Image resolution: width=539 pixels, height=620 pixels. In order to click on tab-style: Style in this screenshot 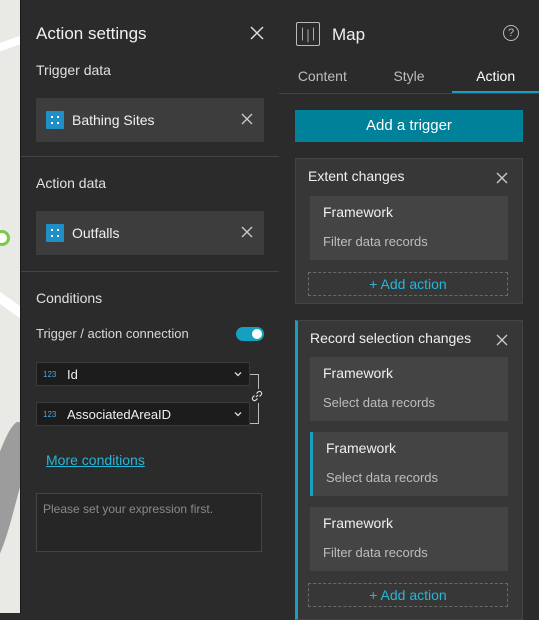, I will do `click(409, 76)`.